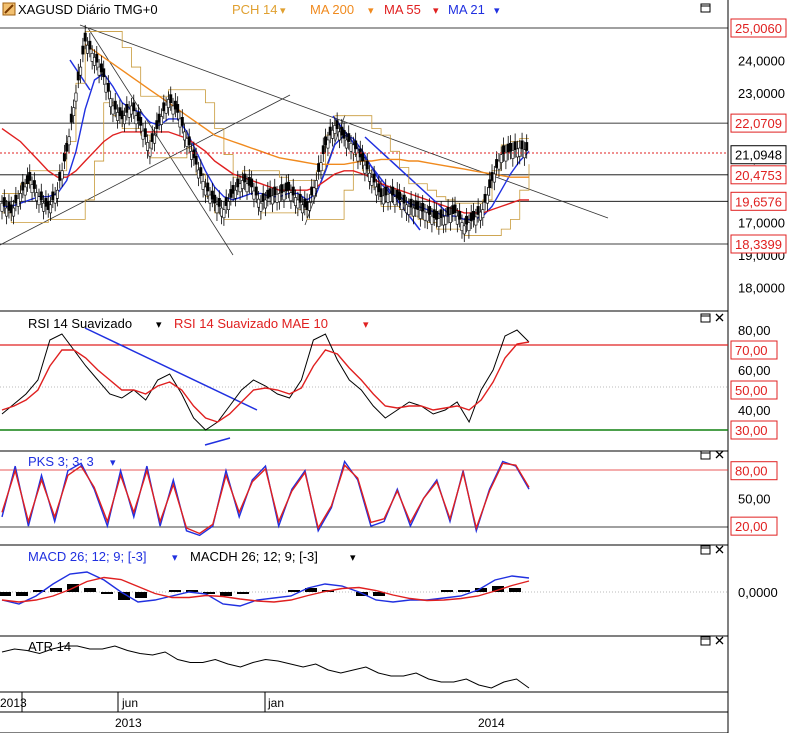 This screenshot has width=803, height=733. What do you see at coordinates (758, 592) in the screenshot?
I see `macd-tick-label: 0,0000` at bounding box center [758, 592].